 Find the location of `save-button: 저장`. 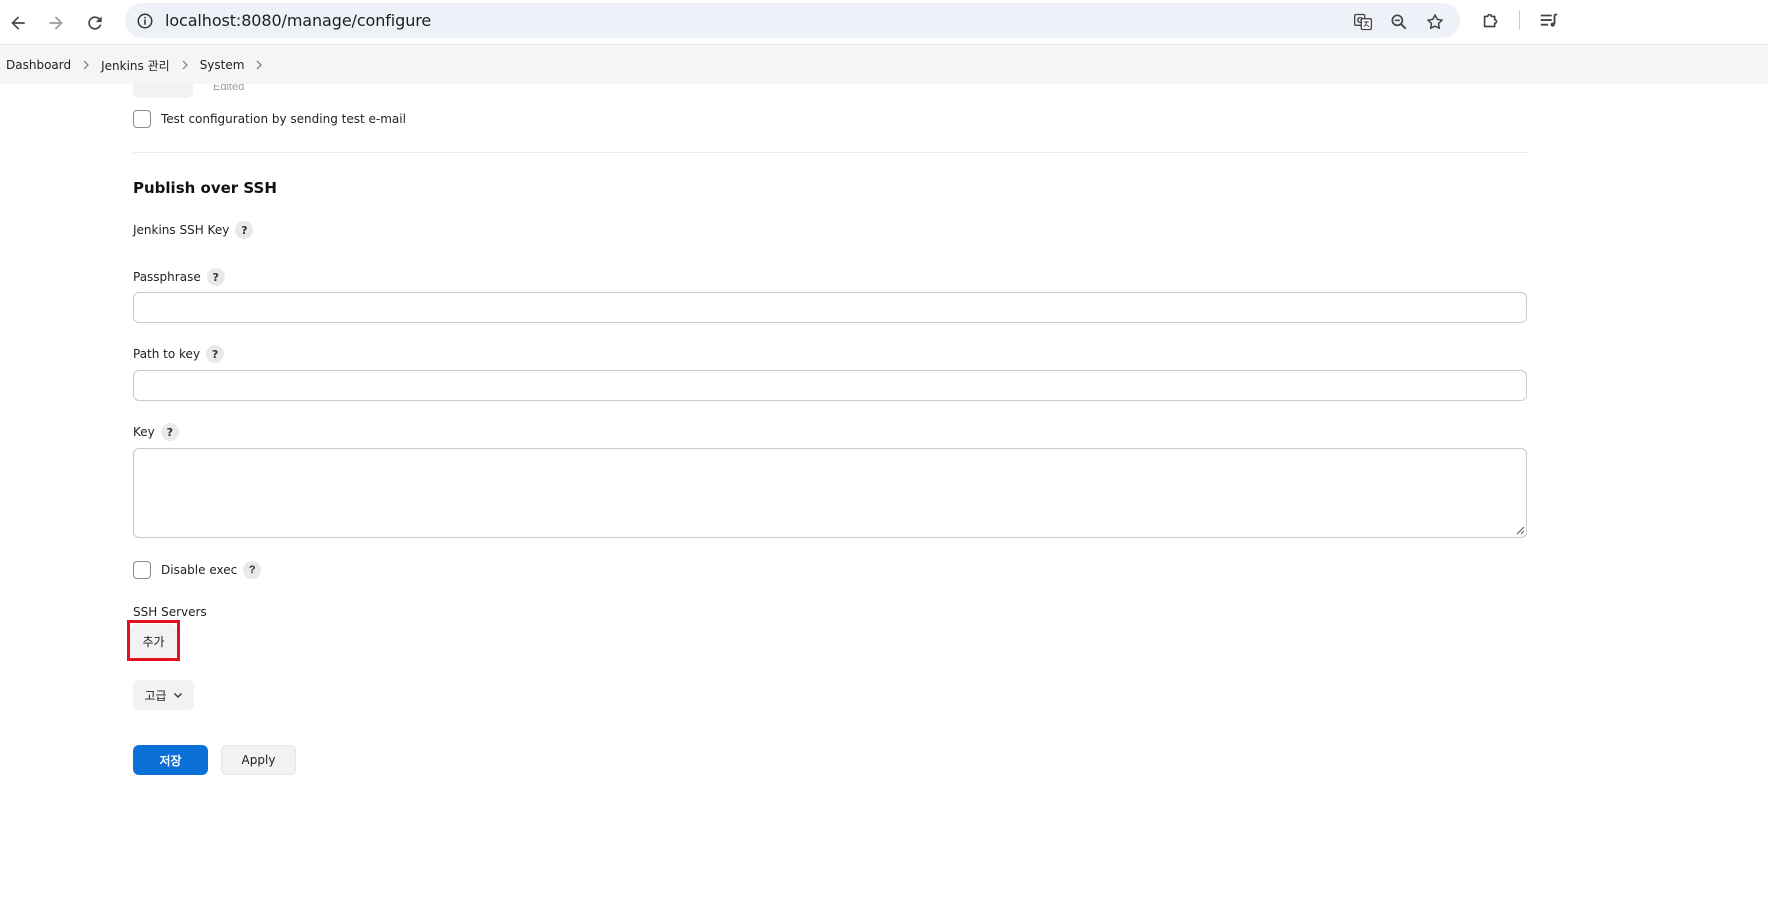

save-button: 저장 is located at coordinates (170, 760).